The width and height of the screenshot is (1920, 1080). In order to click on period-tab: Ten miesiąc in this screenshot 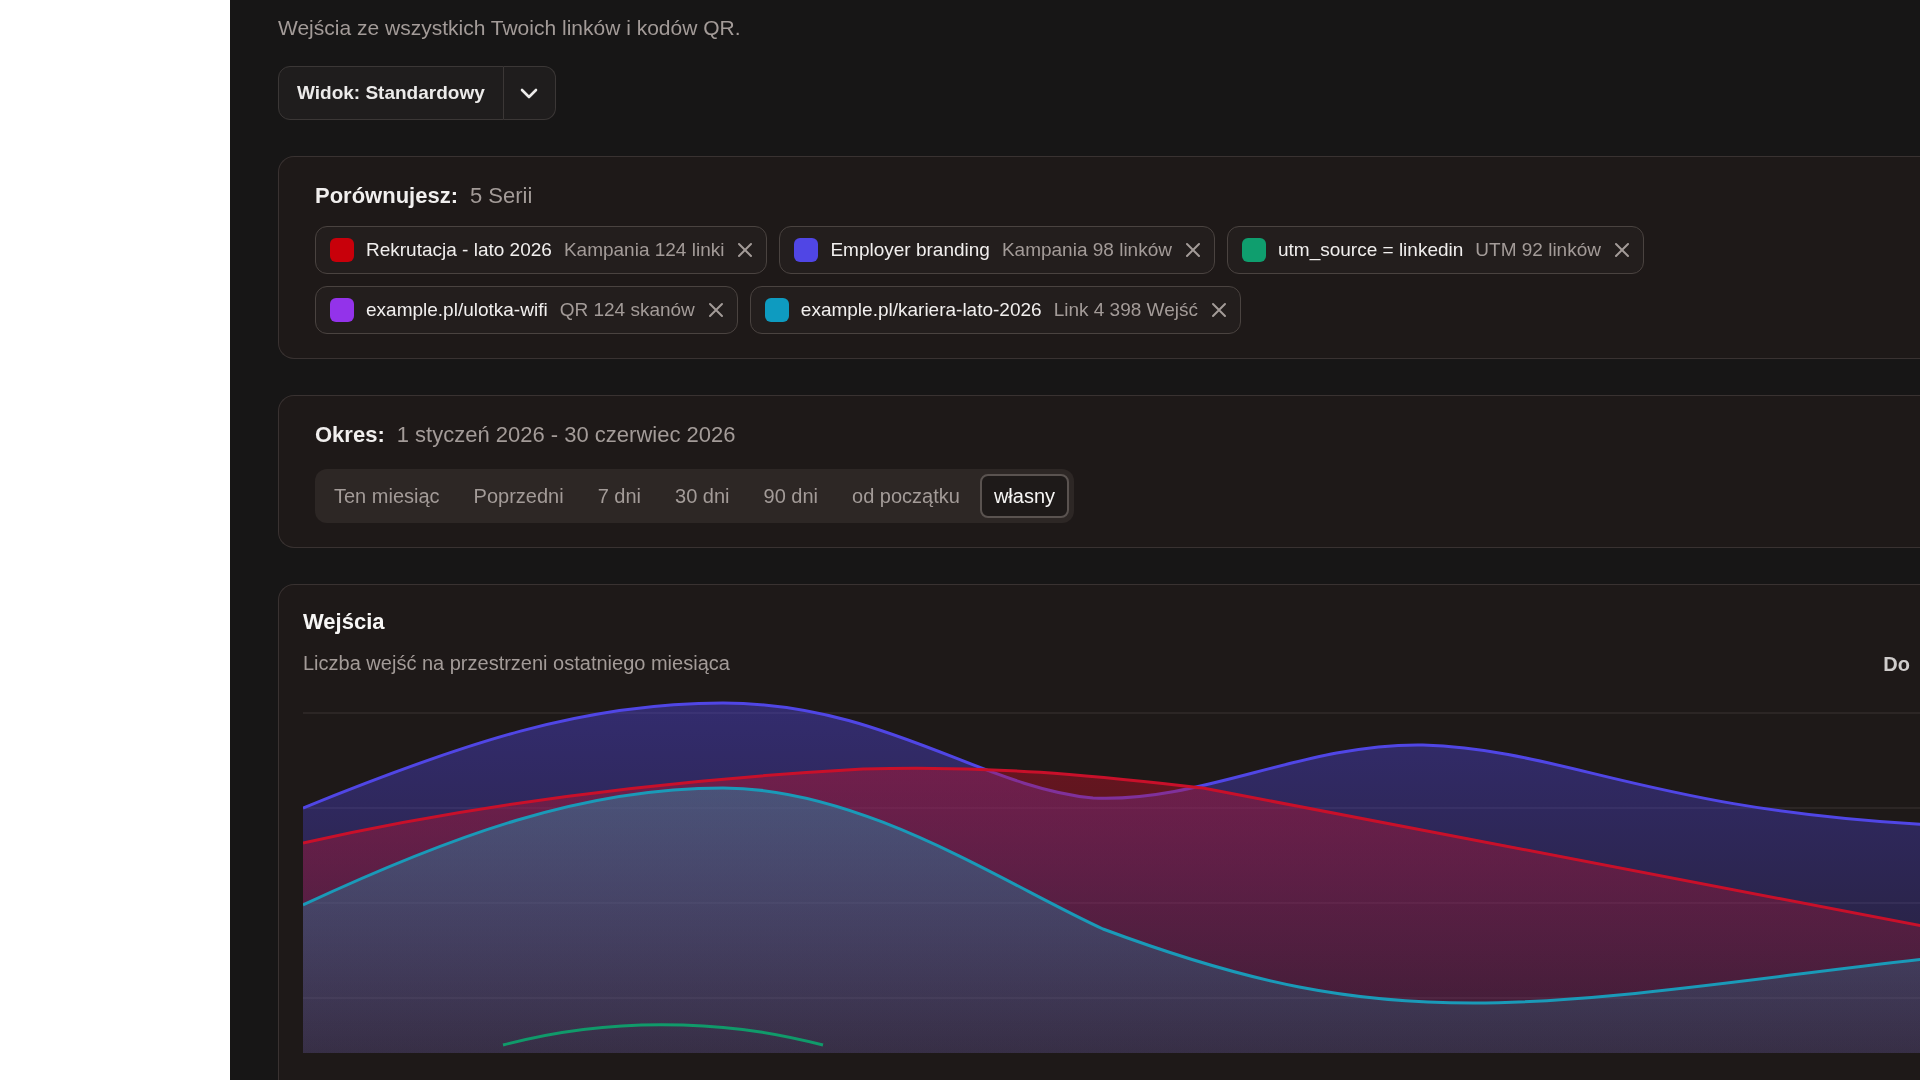, I will do `click(387, 496)`.